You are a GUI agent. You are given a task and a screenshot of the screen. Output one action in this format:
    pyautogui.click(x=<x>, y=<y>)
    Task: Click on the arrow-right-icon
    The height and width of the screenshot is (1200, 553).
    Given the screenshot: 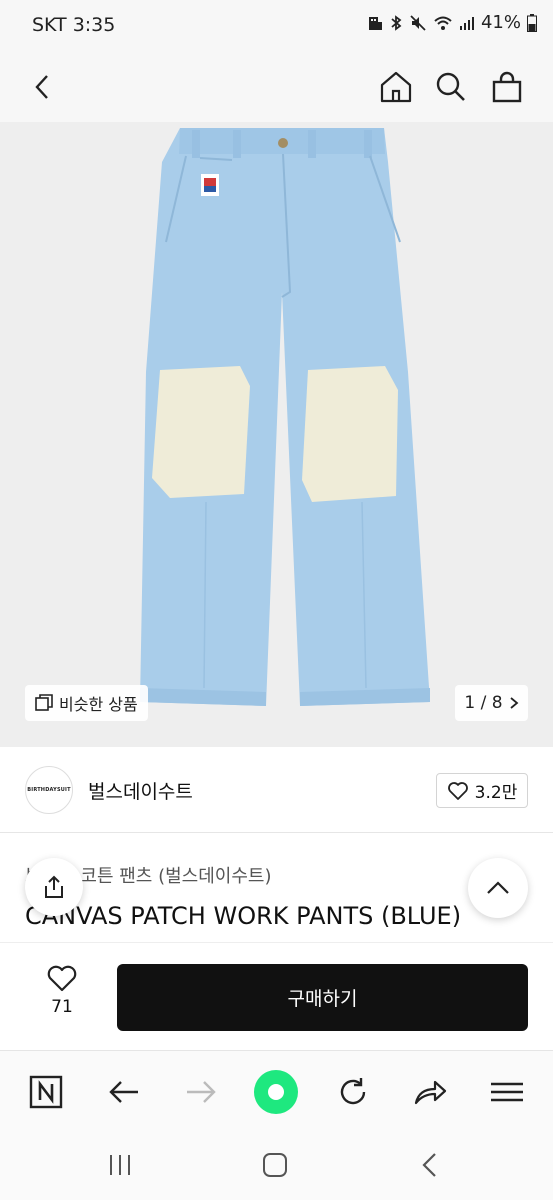 What is the action you would take?
    pyautogui.click(x=201, y=1092)
    